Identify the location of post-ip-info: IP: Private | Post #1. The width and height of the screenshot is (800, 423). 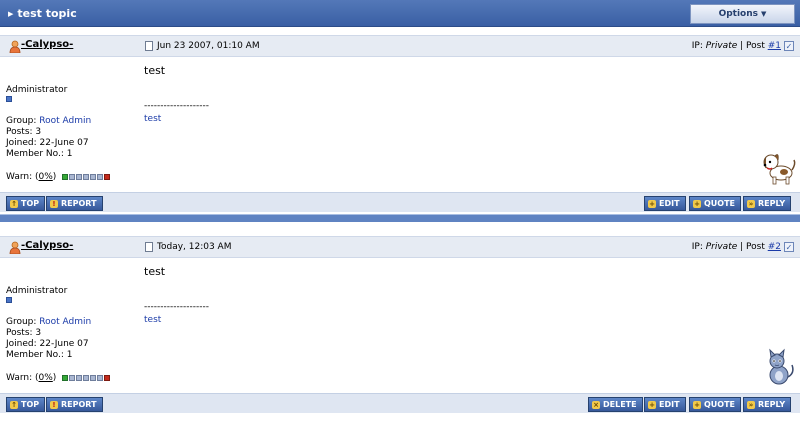
(736, 46).